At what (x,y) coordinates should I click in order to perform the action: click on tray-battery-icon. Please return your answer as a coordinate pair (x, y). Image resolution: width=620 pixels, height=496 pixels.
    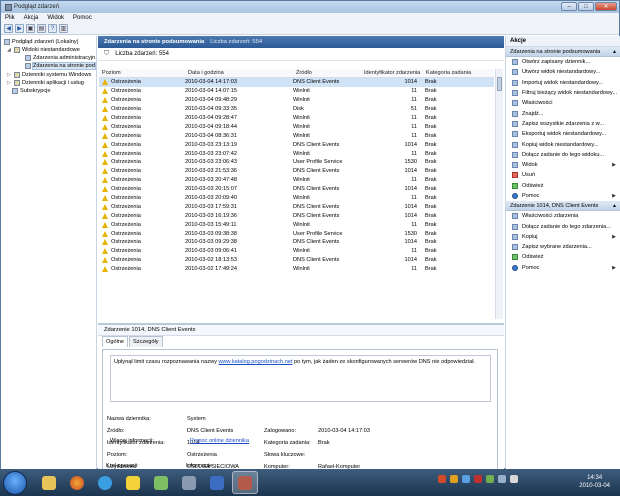
    Looking at the image, I should click on (514, 479).